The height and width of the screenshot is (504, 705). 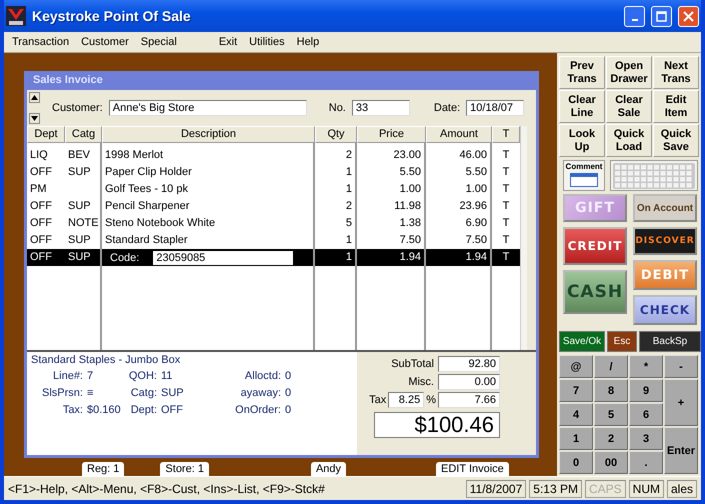 I want to click on action-button: Look Up, so click(x=582, y=140).